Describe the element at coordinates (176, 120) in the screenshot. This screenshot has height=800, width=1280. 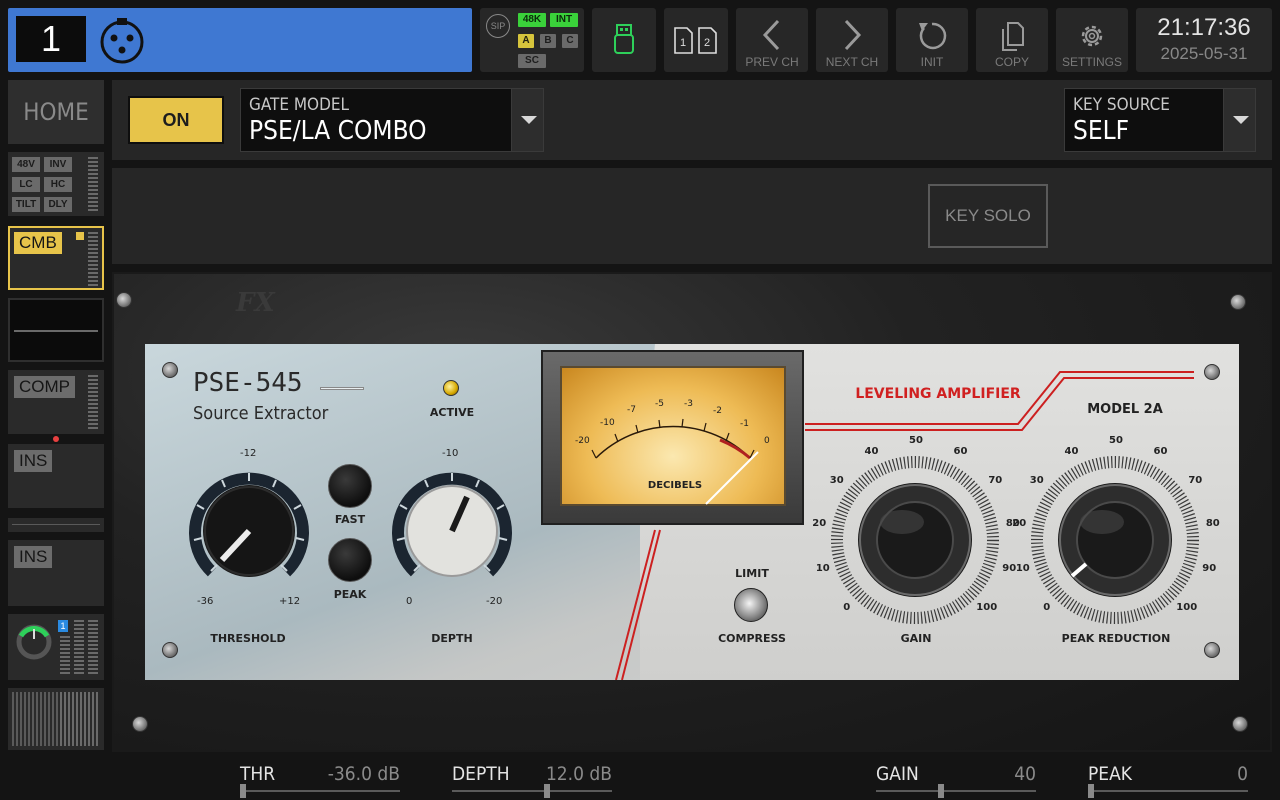
I see `on-button: ON` at that location.